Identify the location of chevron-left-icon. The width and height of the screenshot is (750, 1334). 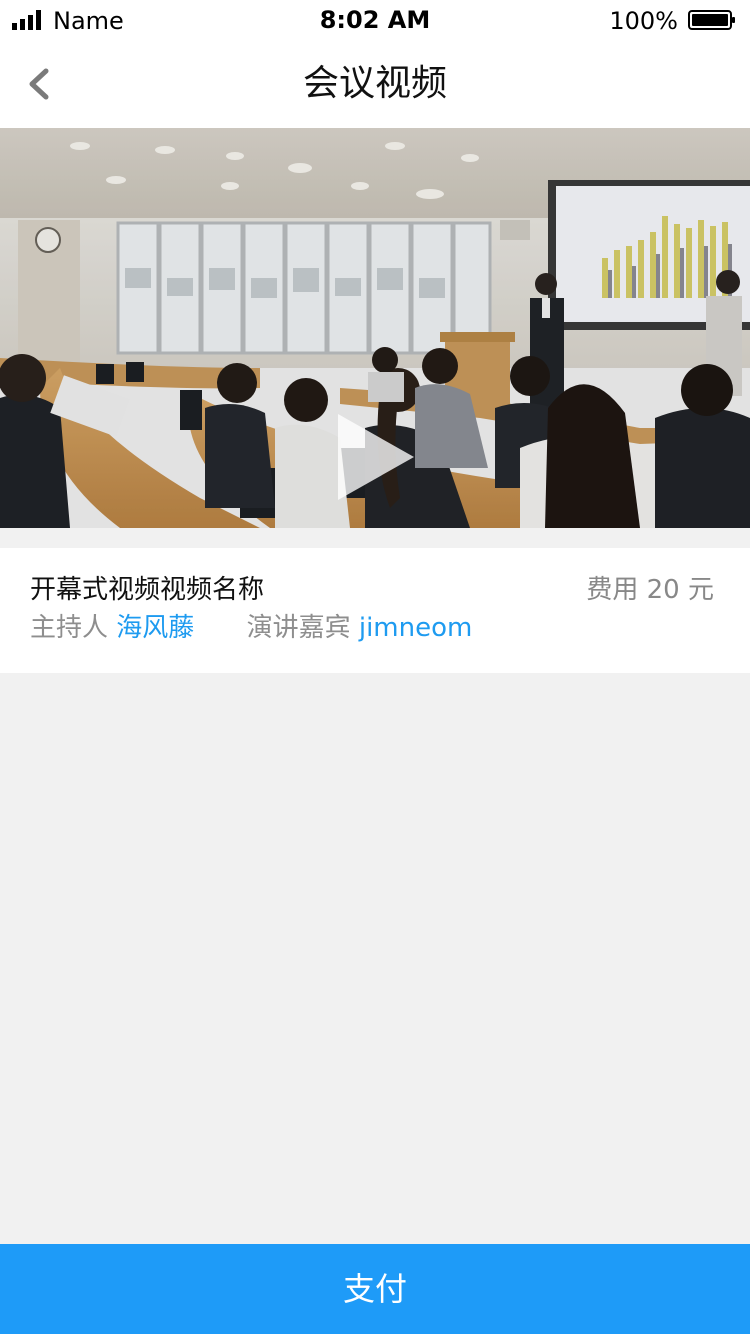
(39, 84).